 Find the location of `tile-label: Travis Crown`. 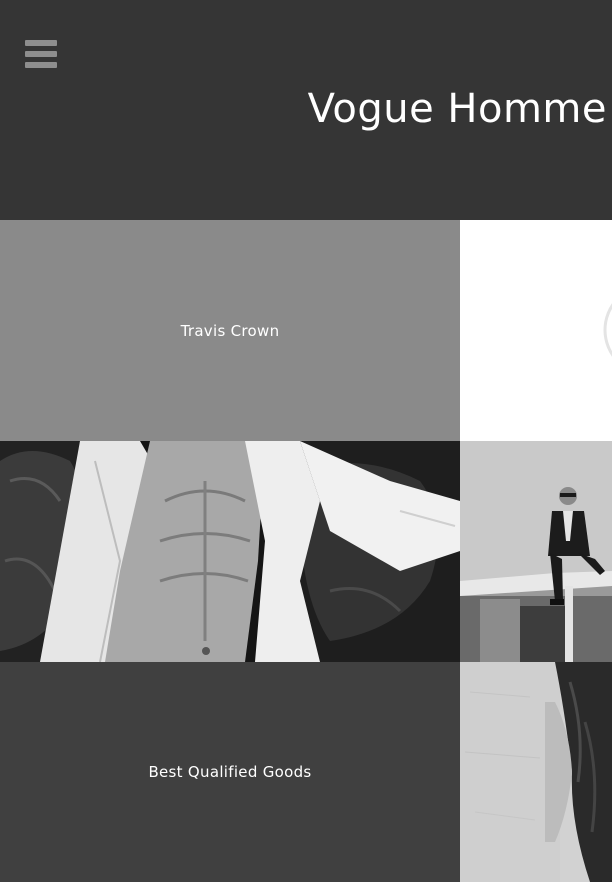

tile-label: Travis Crown is located at coordinates (230, 330).